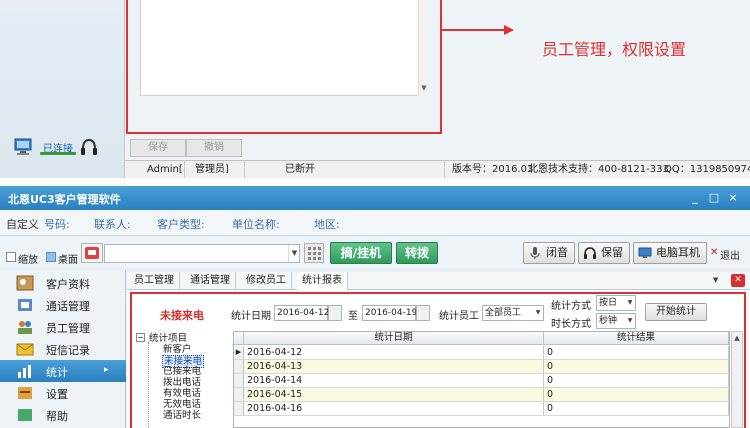  I want to click on sidebar-item-sms: 短信记录, so click(63, 349).